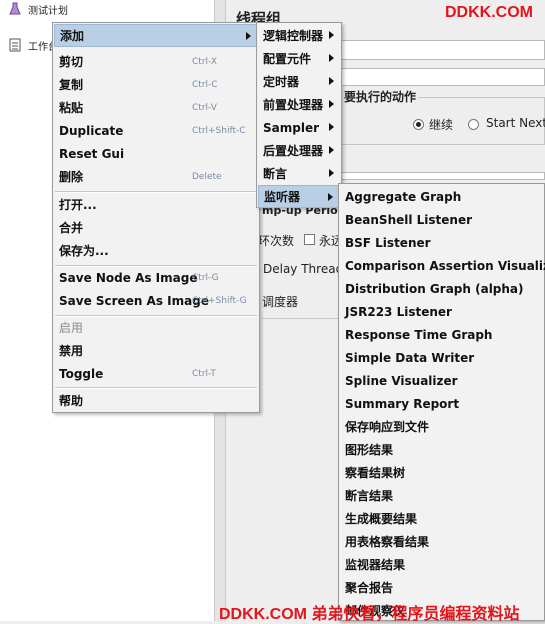 This screenshot has height=624, width=545. I want to click on menu-item-label: 启用, so click(71, 328).